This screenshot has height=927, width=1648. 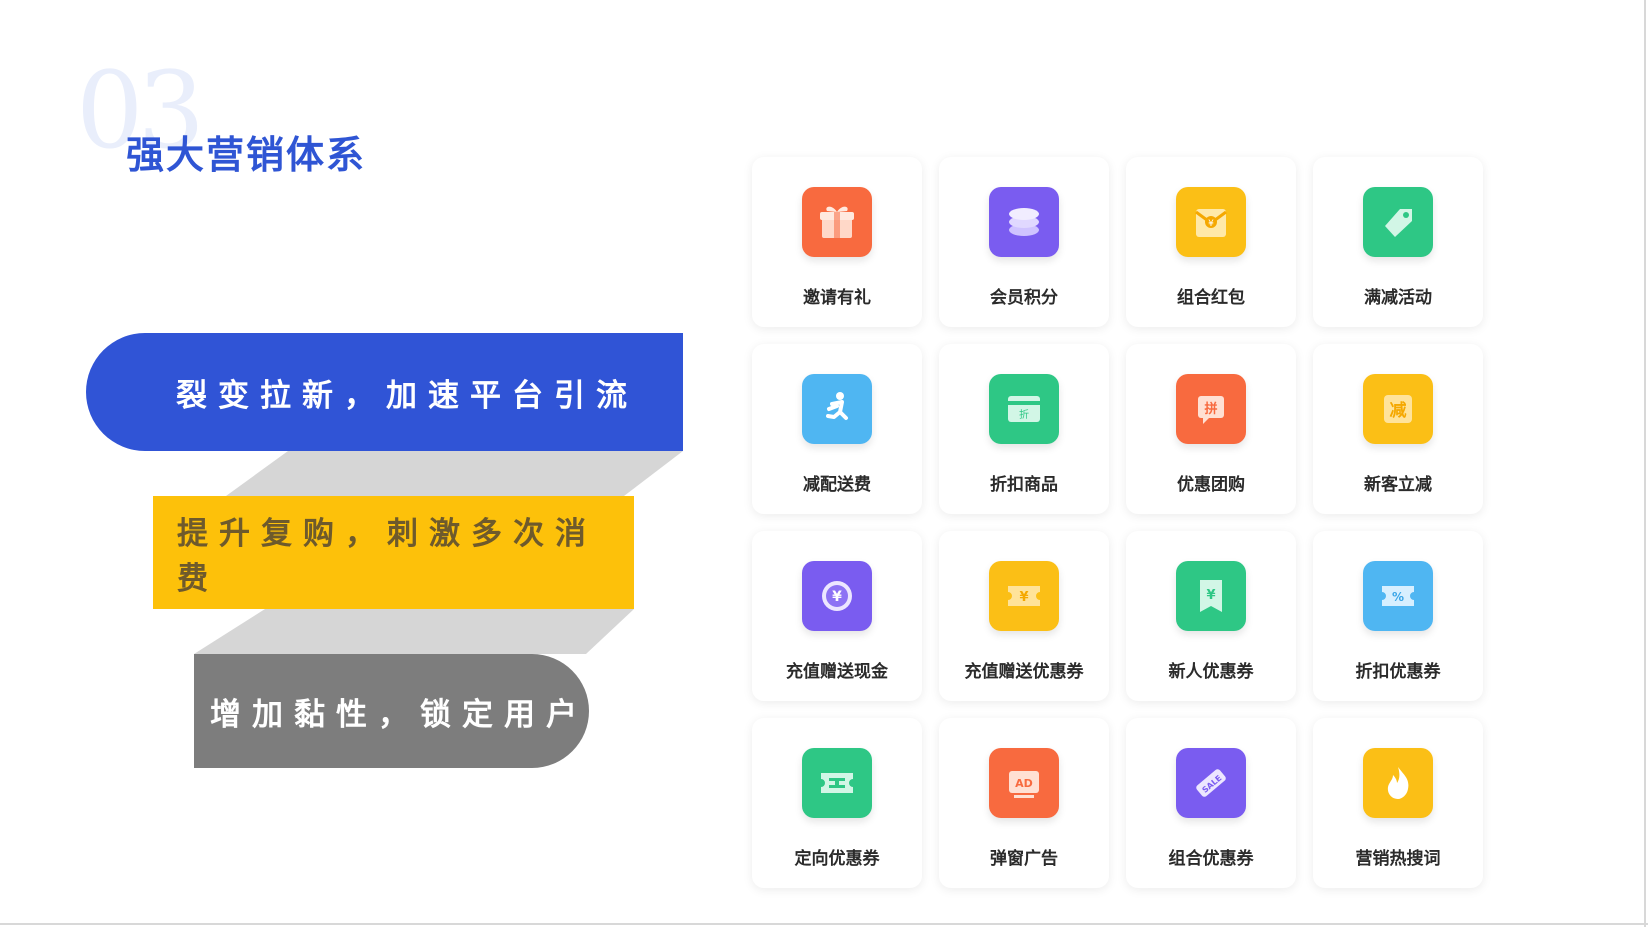 What do you see at coordinates (384, 392) in the screenshot?
I see `banner-growth: 裂变拉新，加速平台引流` at bounding box center [384, 392].